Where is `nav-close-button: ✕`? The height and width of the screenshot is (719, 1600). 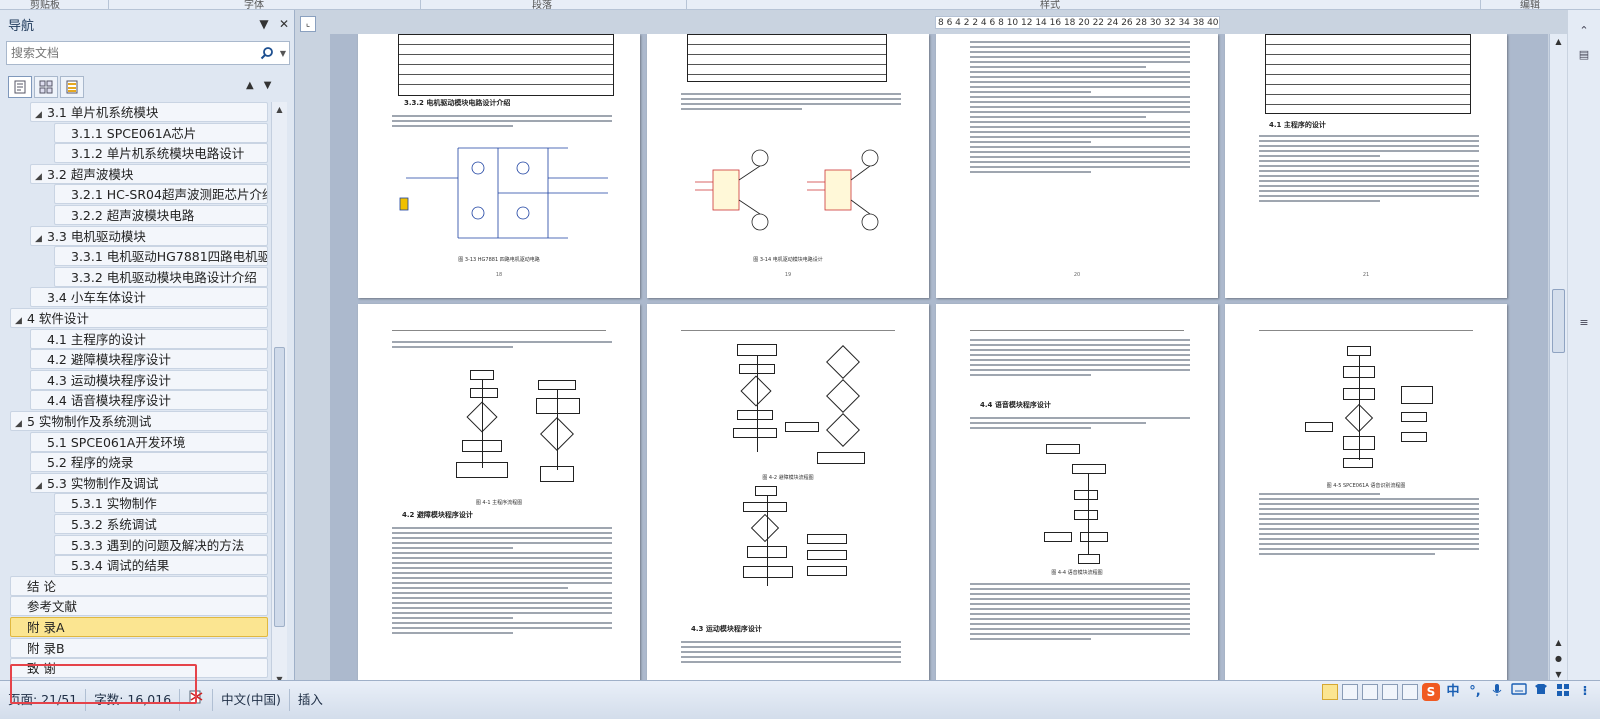 nav-close-button: ✕ is located at coordinates (284, 24).